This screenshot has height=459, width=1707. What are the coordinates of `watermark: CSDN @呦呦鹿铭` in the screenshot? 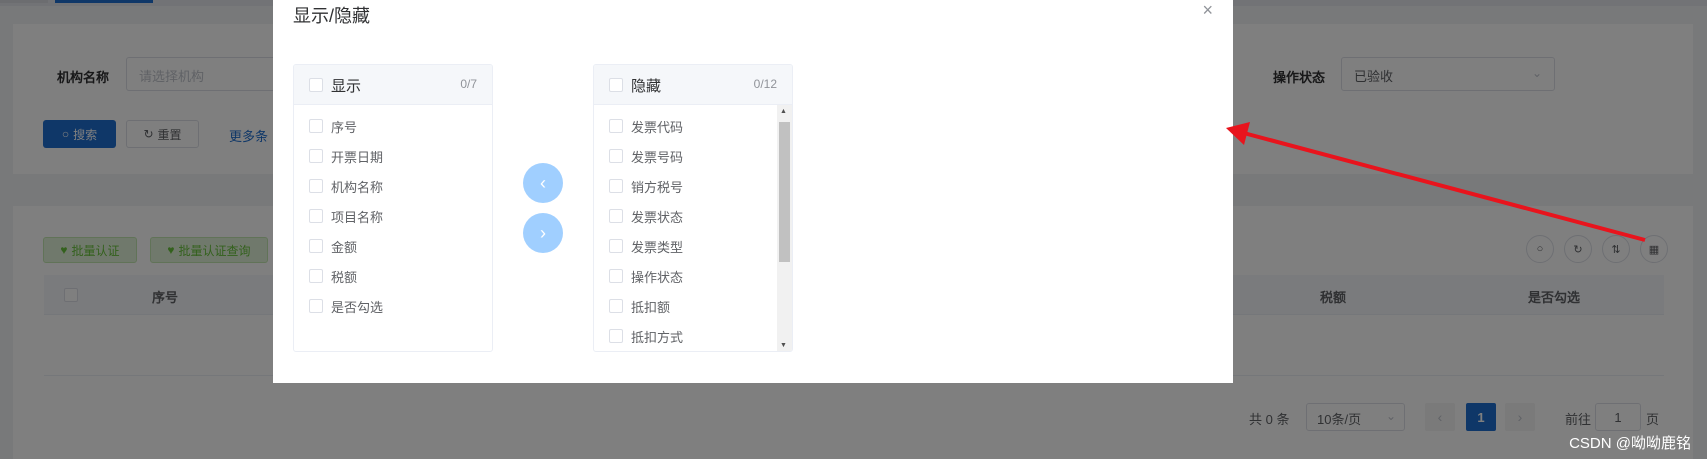 It's located at (1630, 443).